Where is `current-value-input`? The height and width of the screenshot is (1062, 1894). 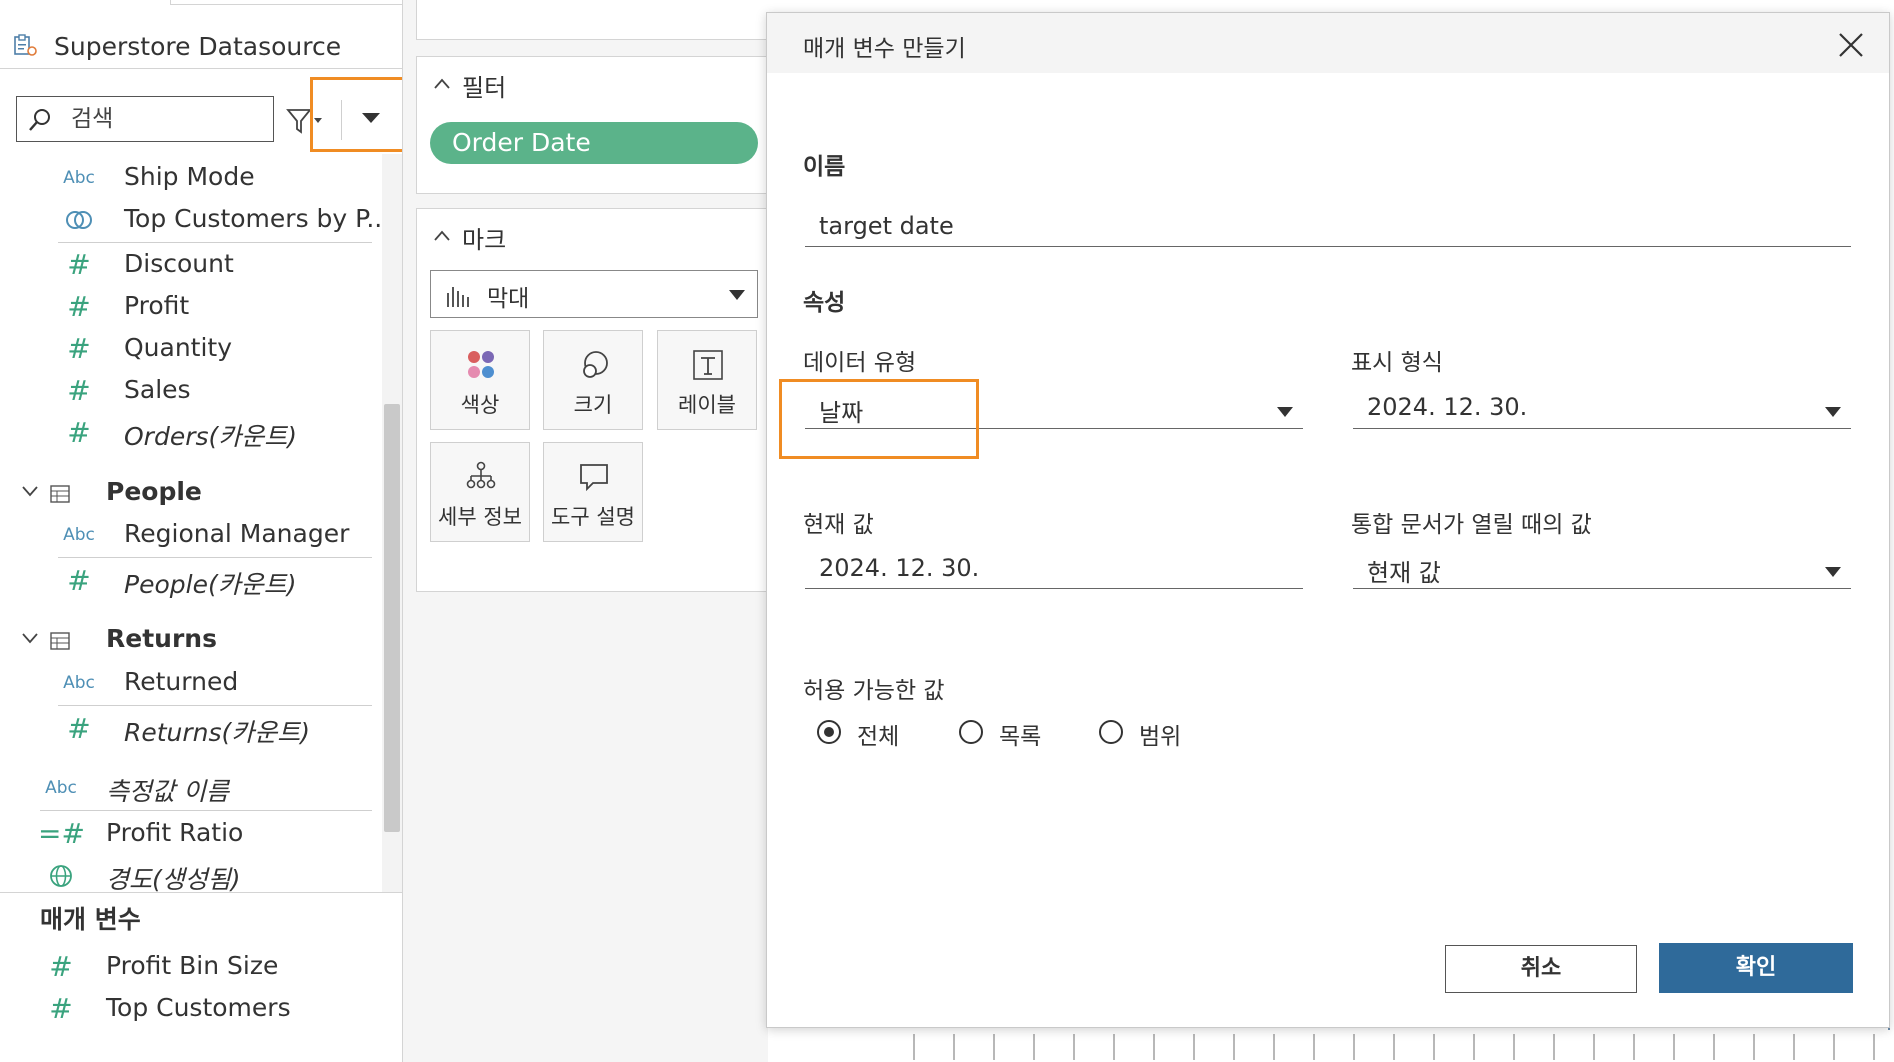 current-value-input is located at coordinates (1054, 568).